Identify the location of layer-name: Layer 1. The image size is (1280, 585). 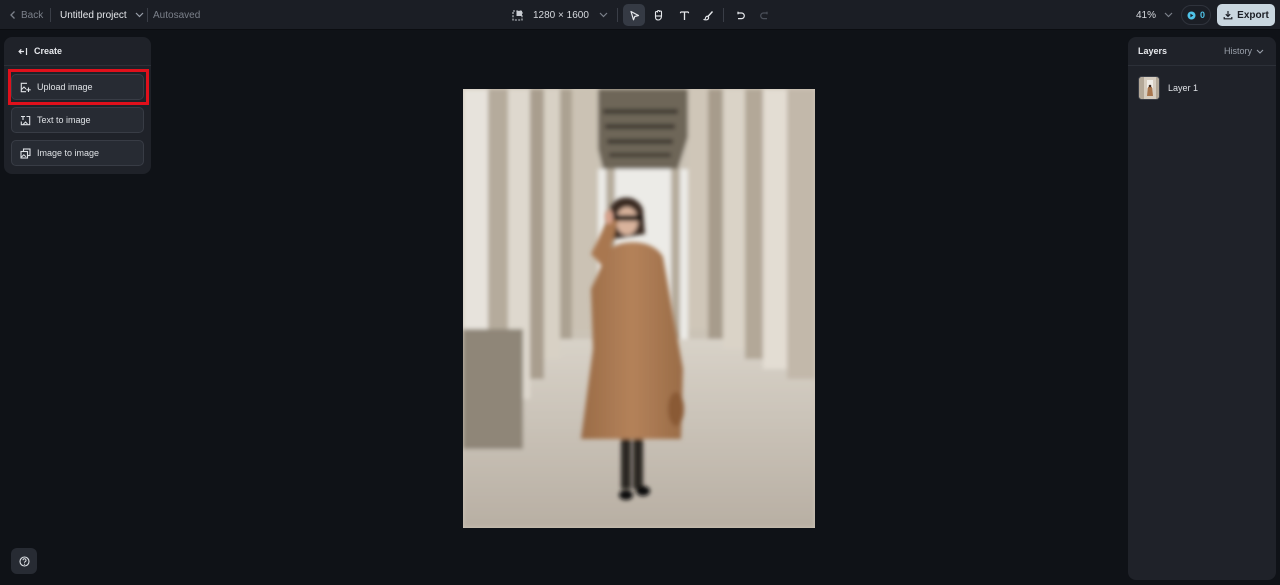
(1183, 88).